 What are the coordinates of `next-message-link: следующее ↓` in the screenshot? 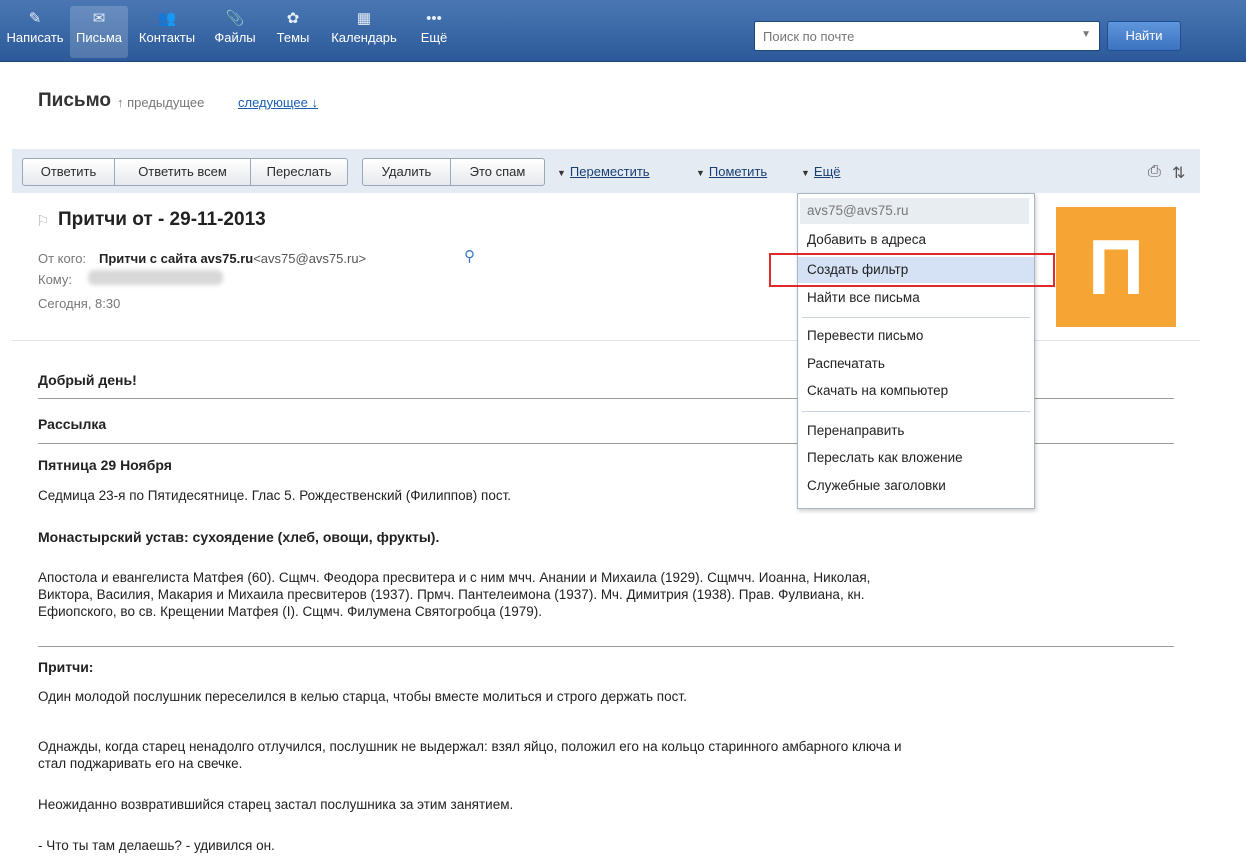 It's located at (278, 102).